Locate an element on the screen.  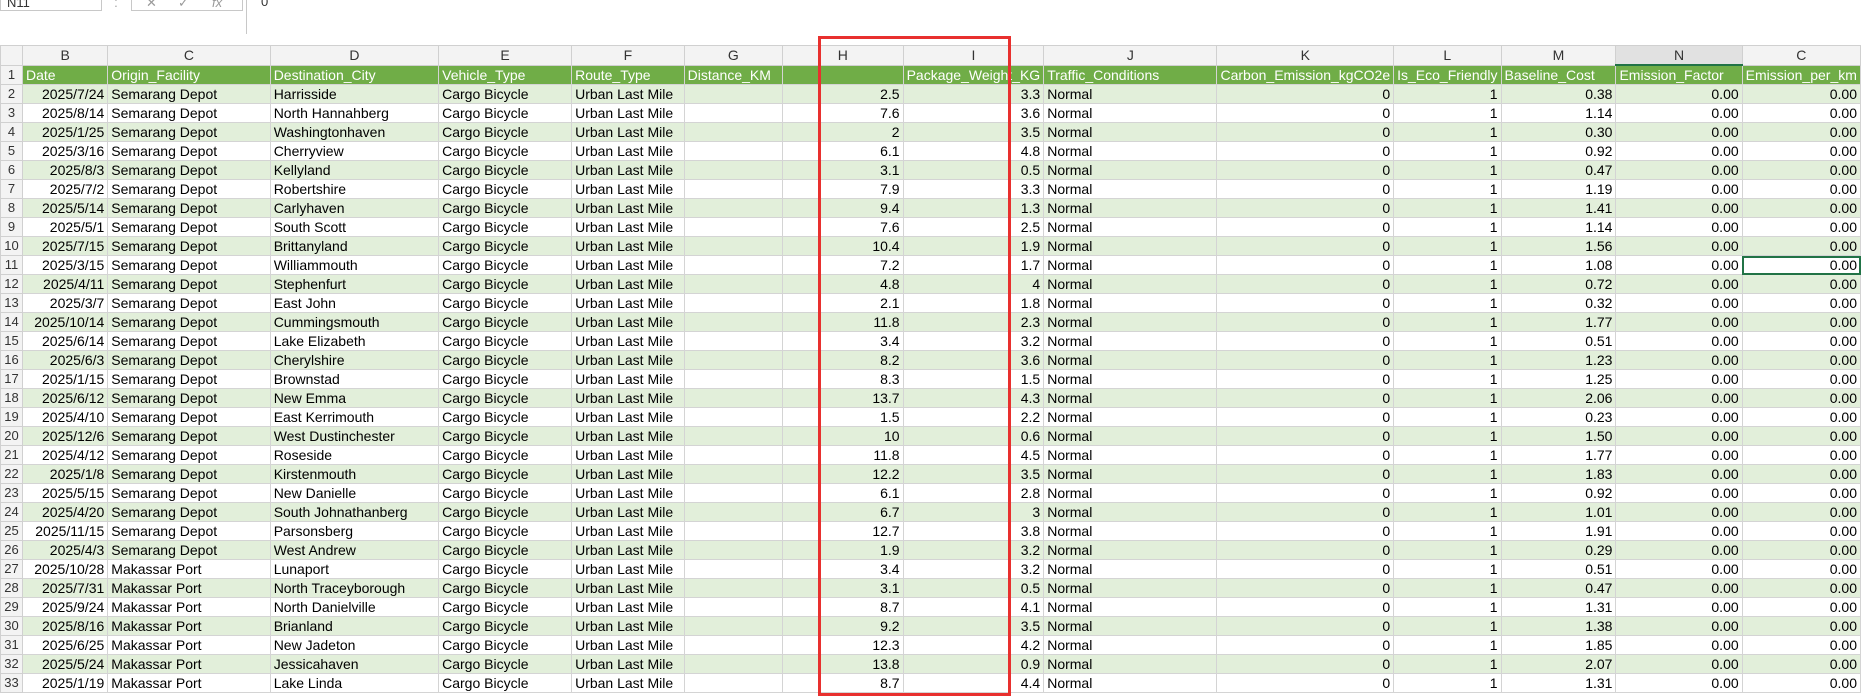
column-header: I is located at coordinates (973, 55).